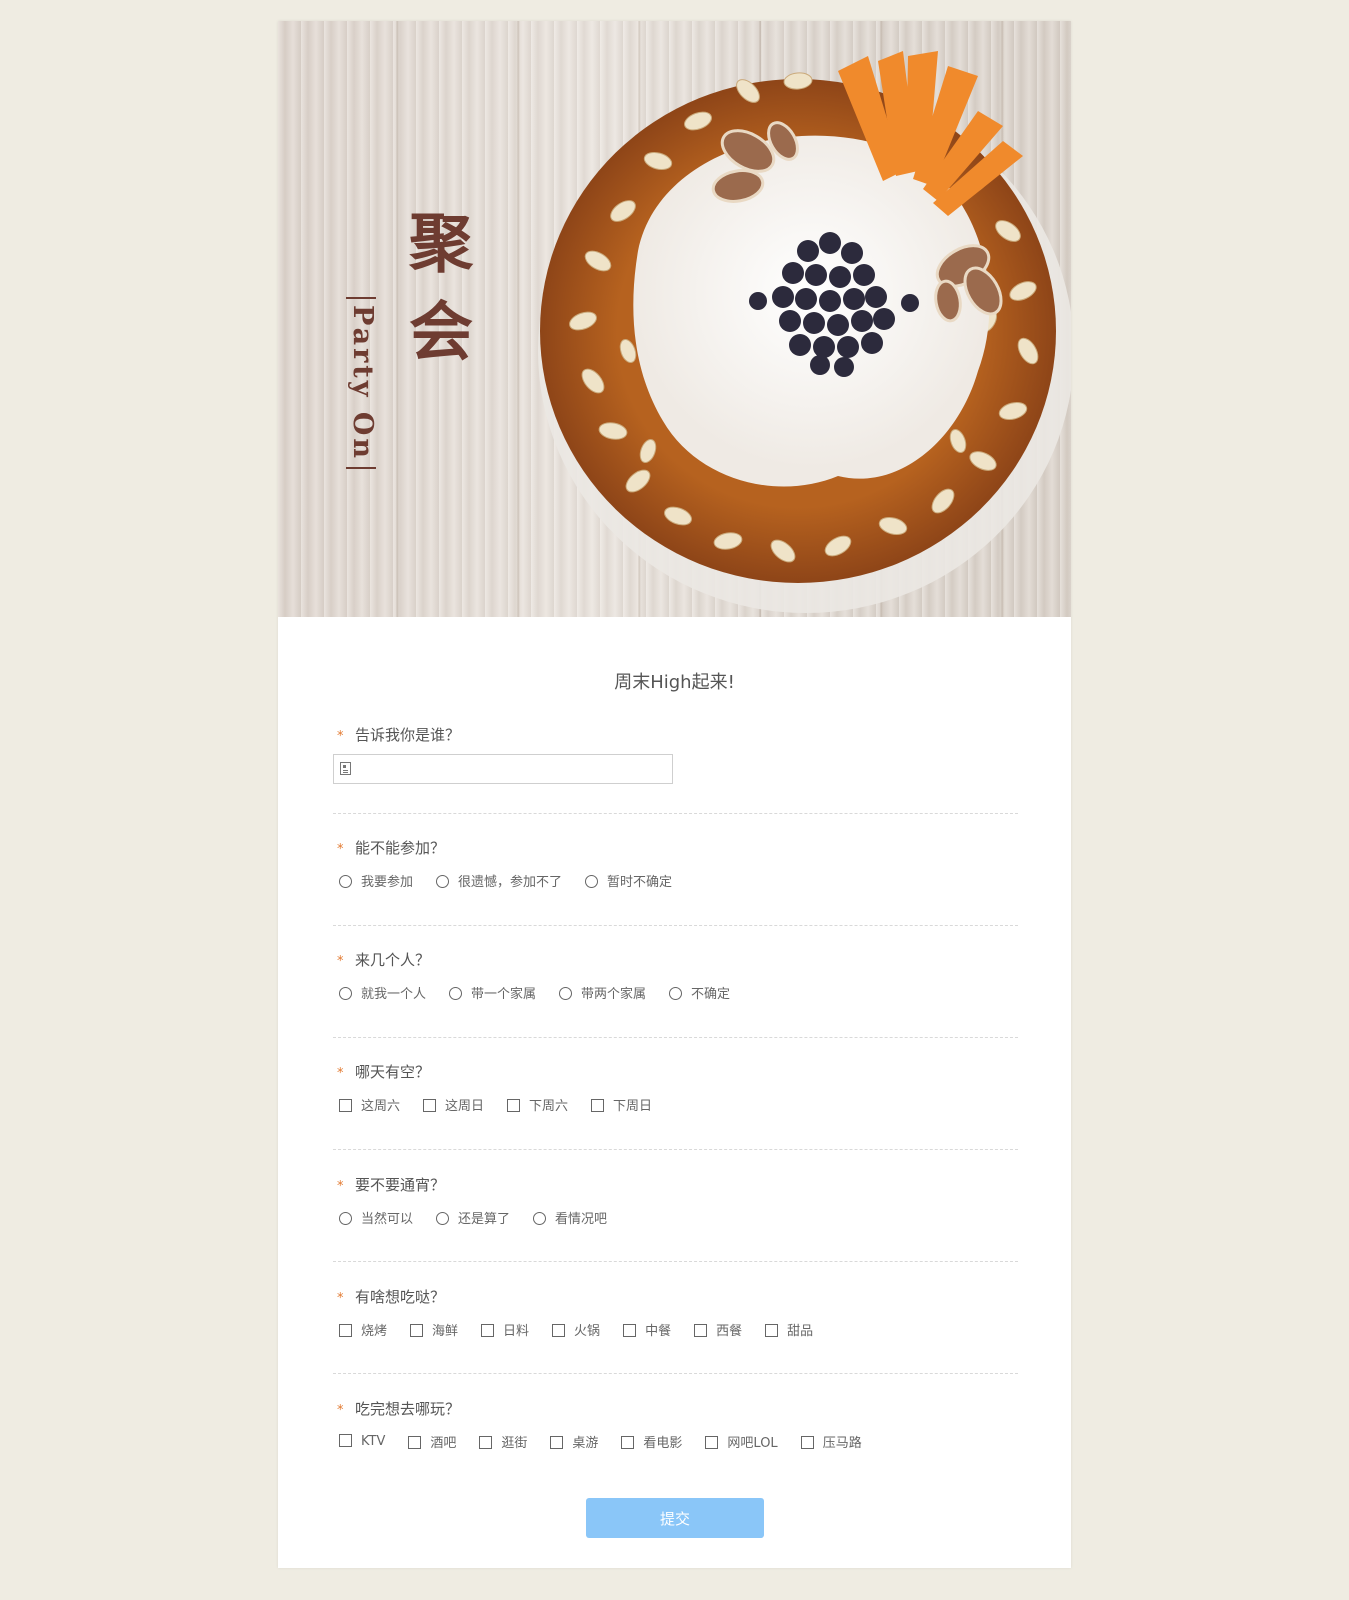  Describe the element at coordinates (429, 1441) in the screenshot. I see `checkbox-option: 酒吧` at that location.